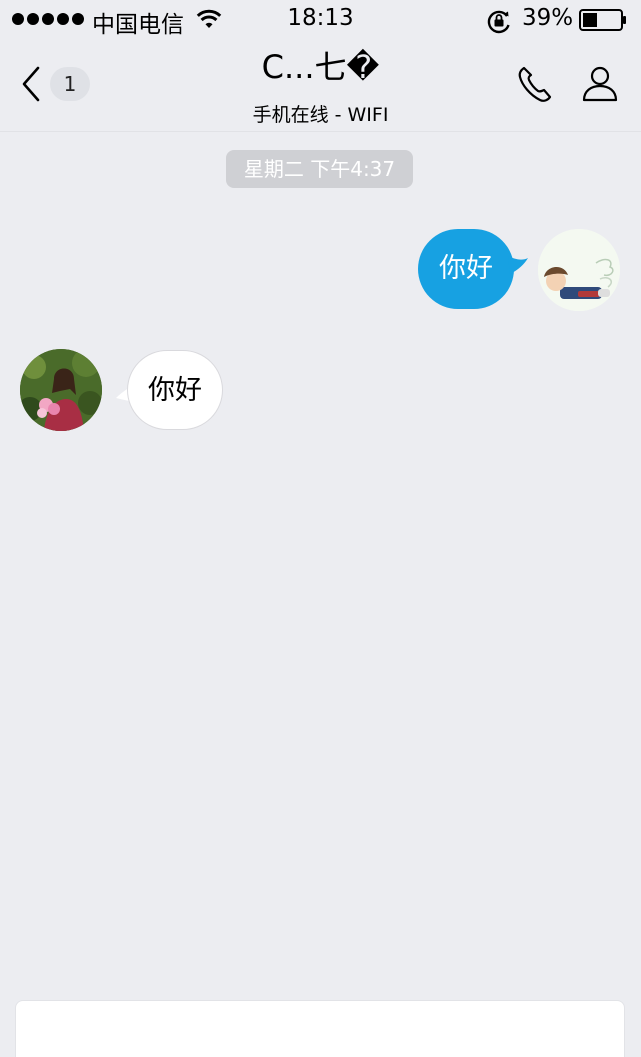  What do you see at coordinates (600, 84) in the screenshot?
I see `person-icon` at bounding box center [600, 84].